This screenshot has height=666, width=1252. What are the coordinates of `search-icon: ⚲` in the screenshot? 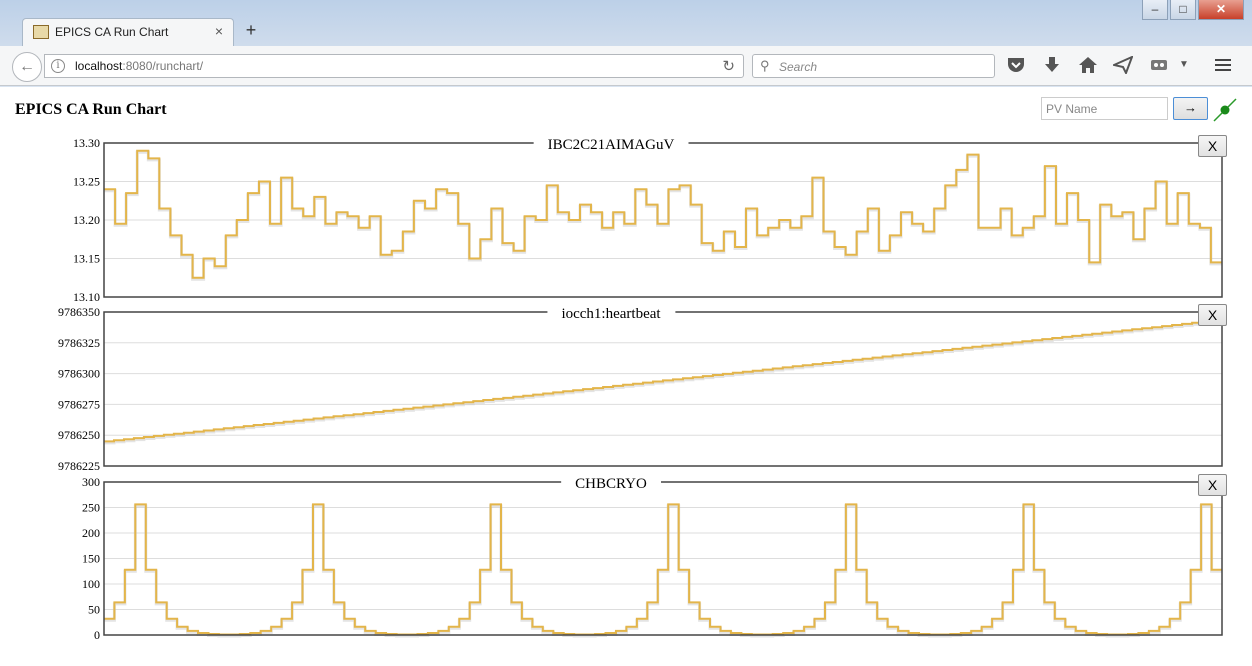 It's located at (765, 65).